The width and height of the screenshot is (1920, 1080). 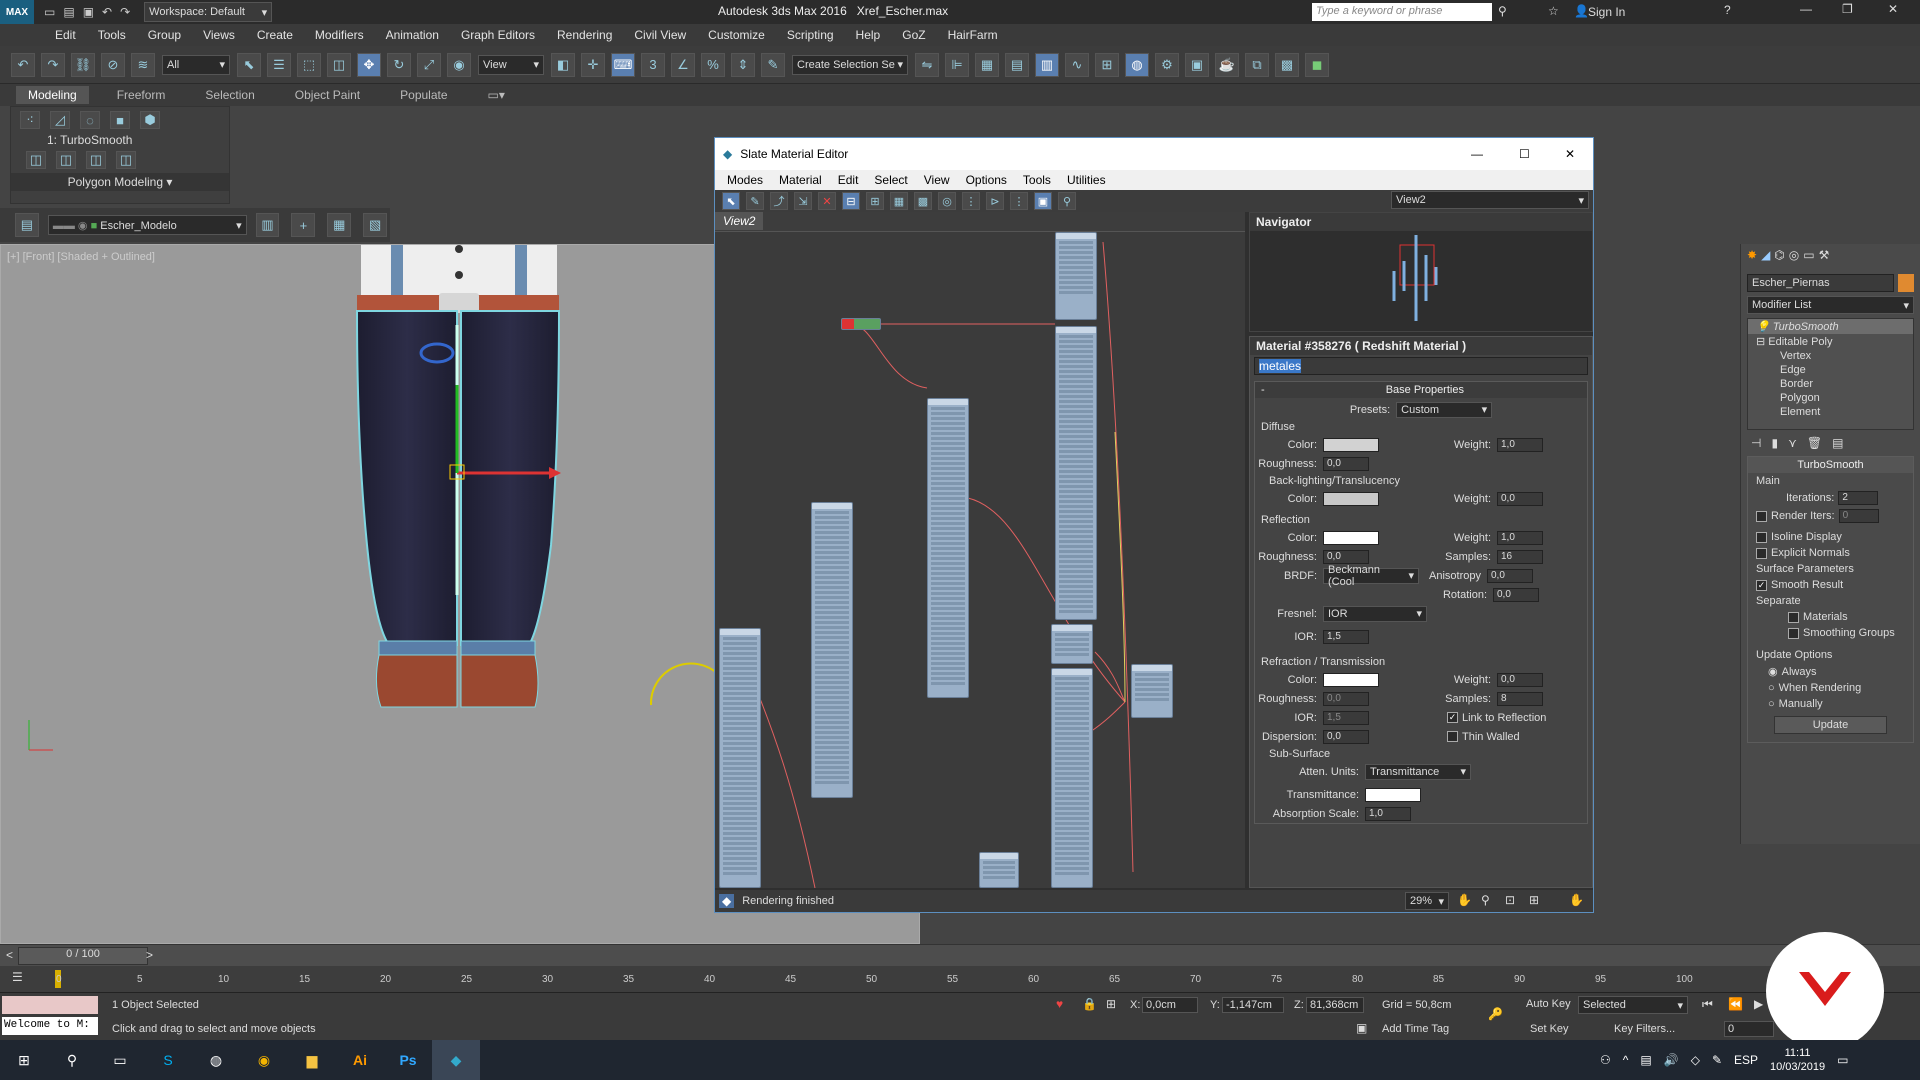 What do you see at coordinates (303, 225) in the screenshot?
I see `create-layer-icon: +` at bounding box center [303, 225].